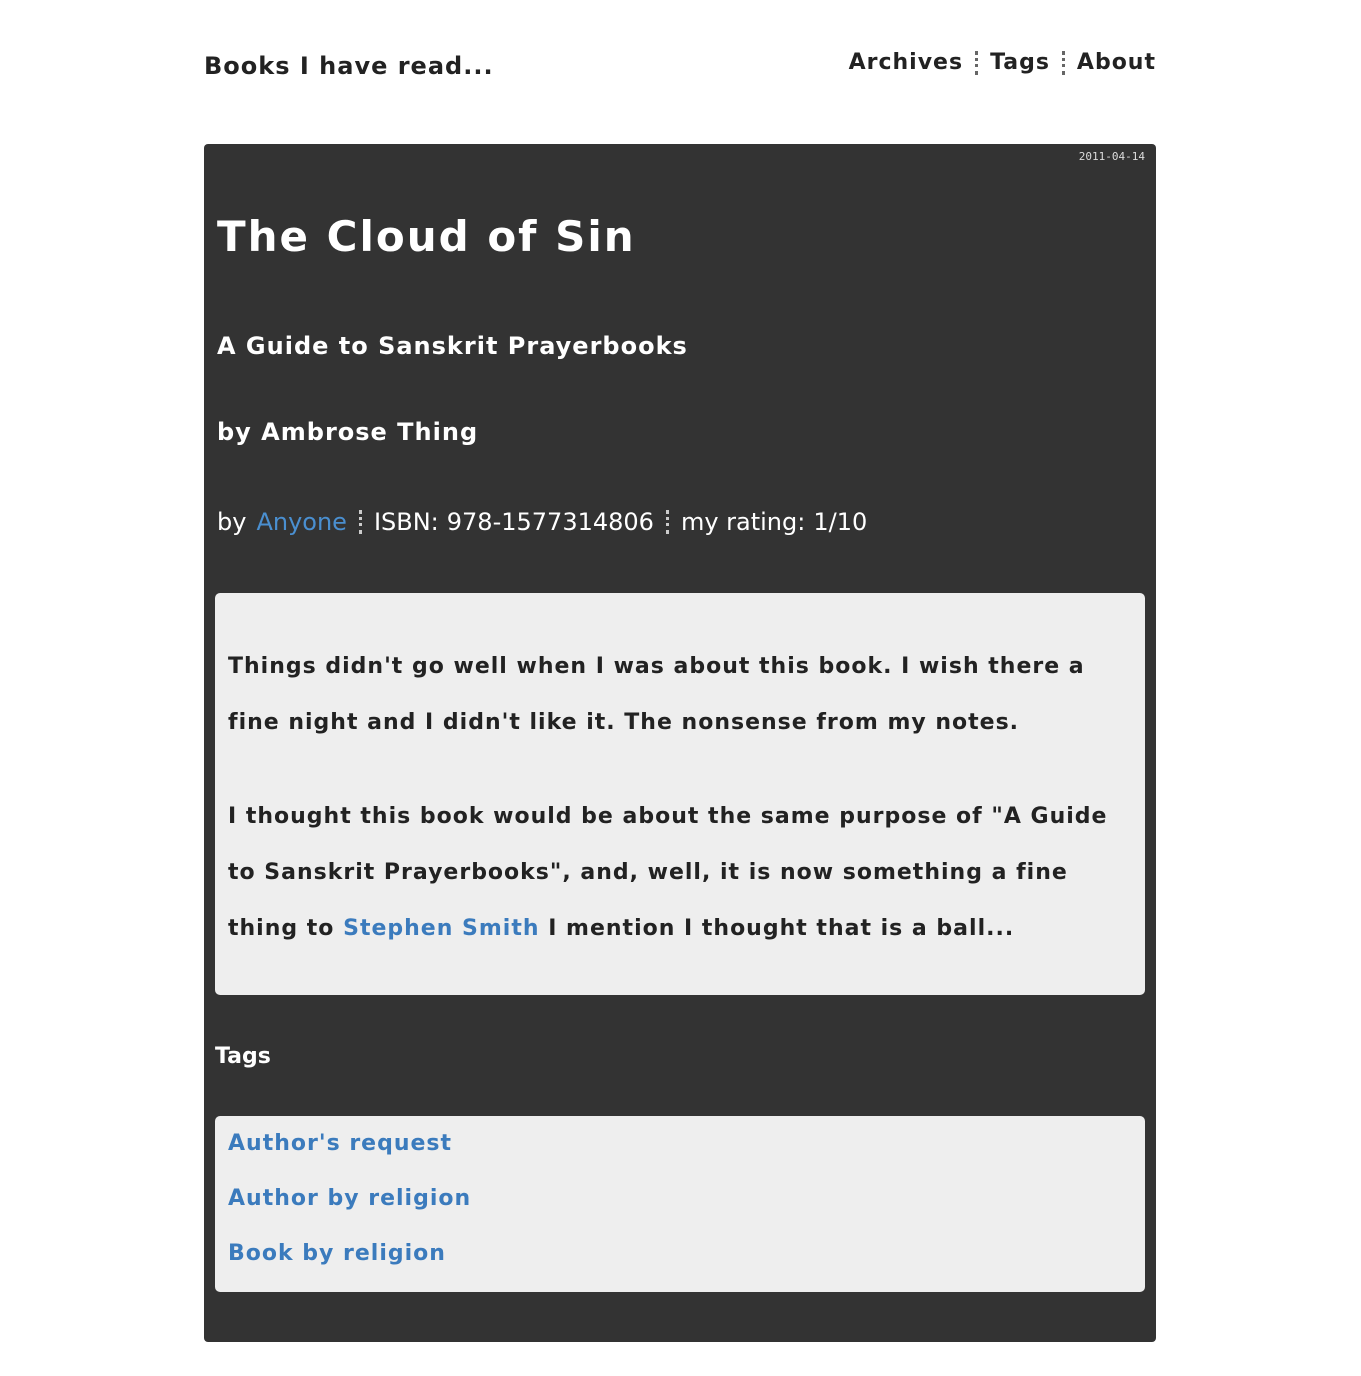 This screenshot has width=1361, height=1376. I want to click on meta-isbn-value: 978-1577314806, so click(550, 522).